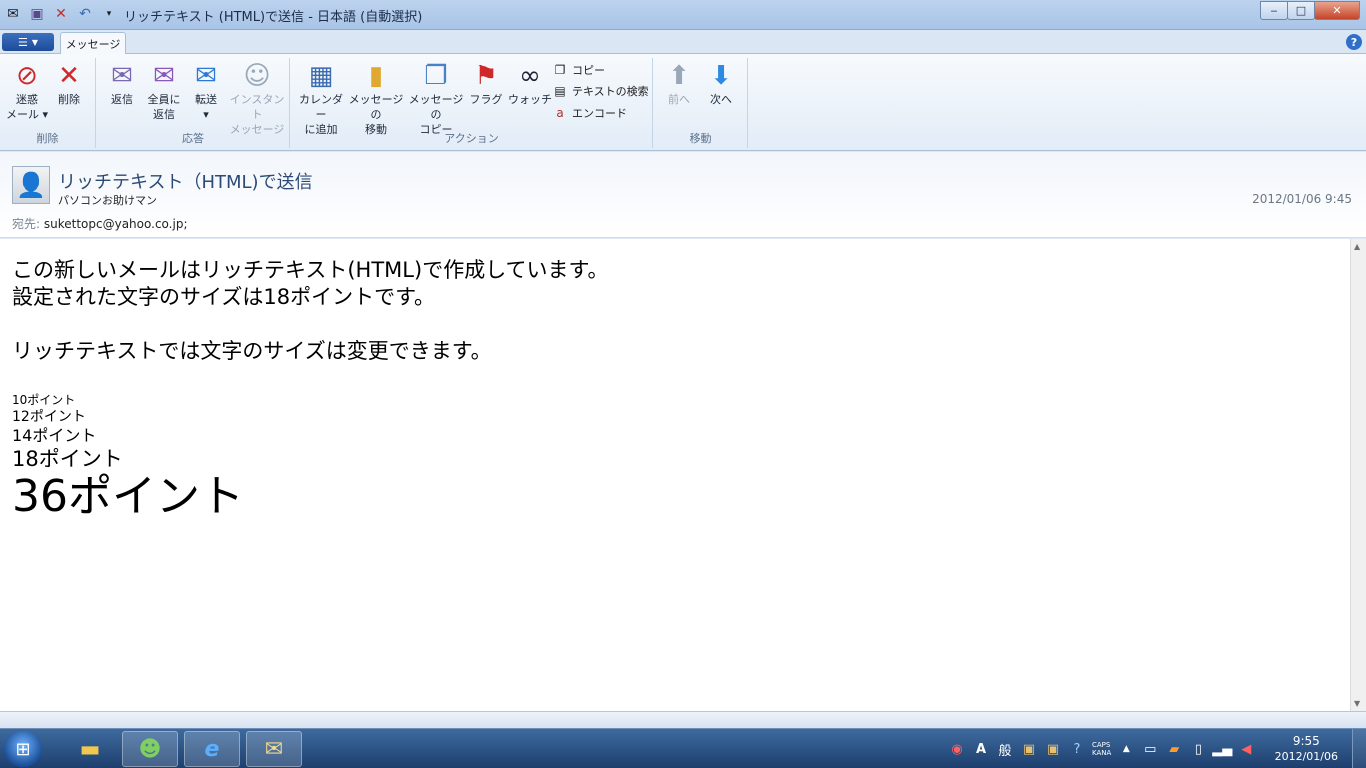 The width and height of the screenshot is (1366, 768). I want to click on ime-lock-status: CAPS KANA, so click(1102, 749).